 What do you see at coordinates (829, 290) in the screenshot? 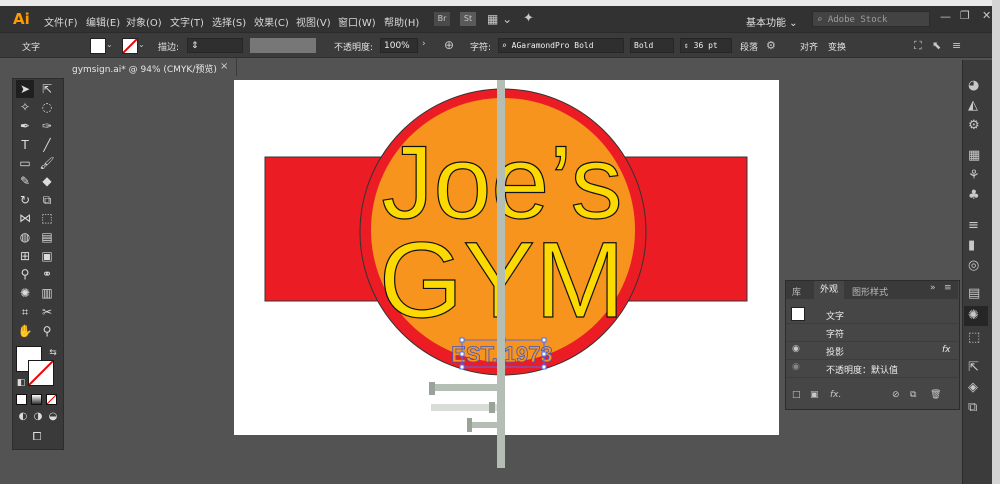
I see `tab-appearance: 外观` at bounding box center [829, 290].